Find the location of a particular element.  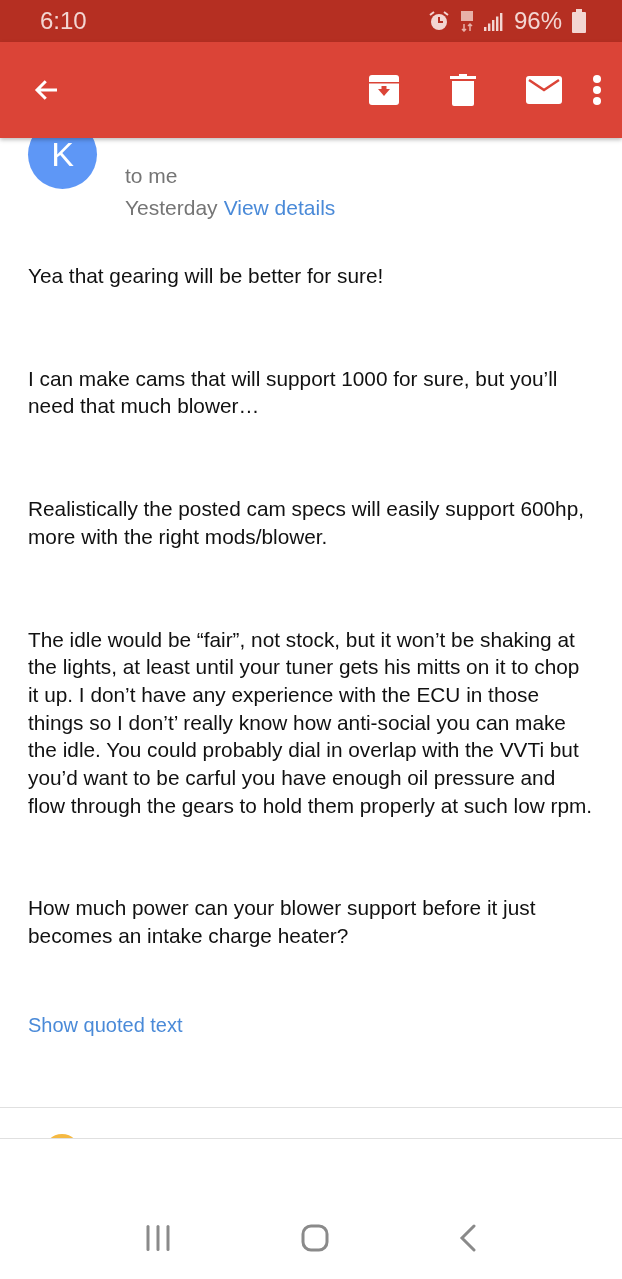

back-nav-button is located at coordinates (468, 1238).